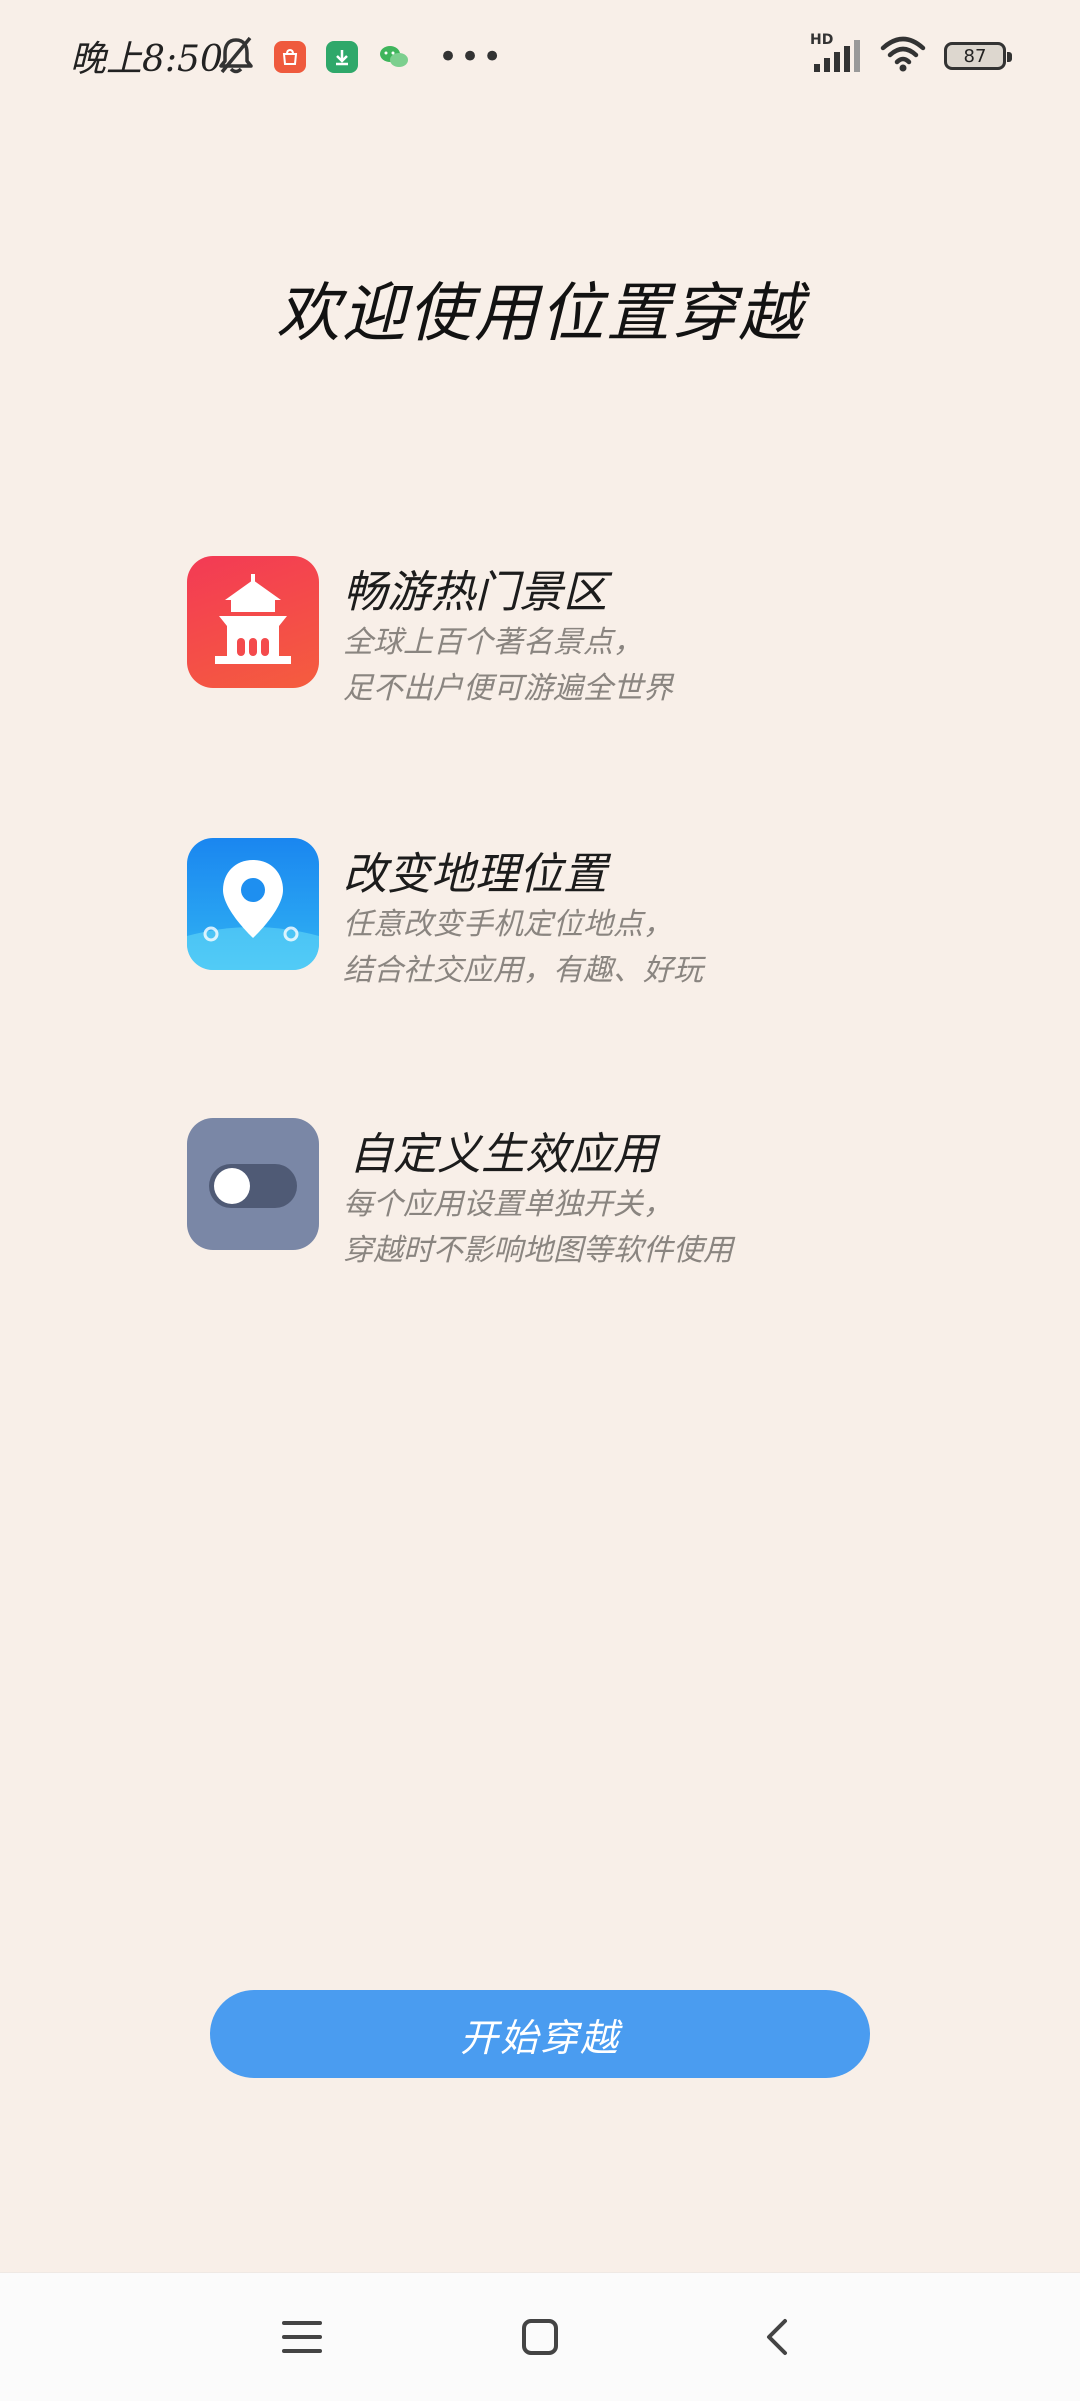  Describe the element at coordinates (361, 57) in the screenshot. I see `status-icons-left: •••` at that location.